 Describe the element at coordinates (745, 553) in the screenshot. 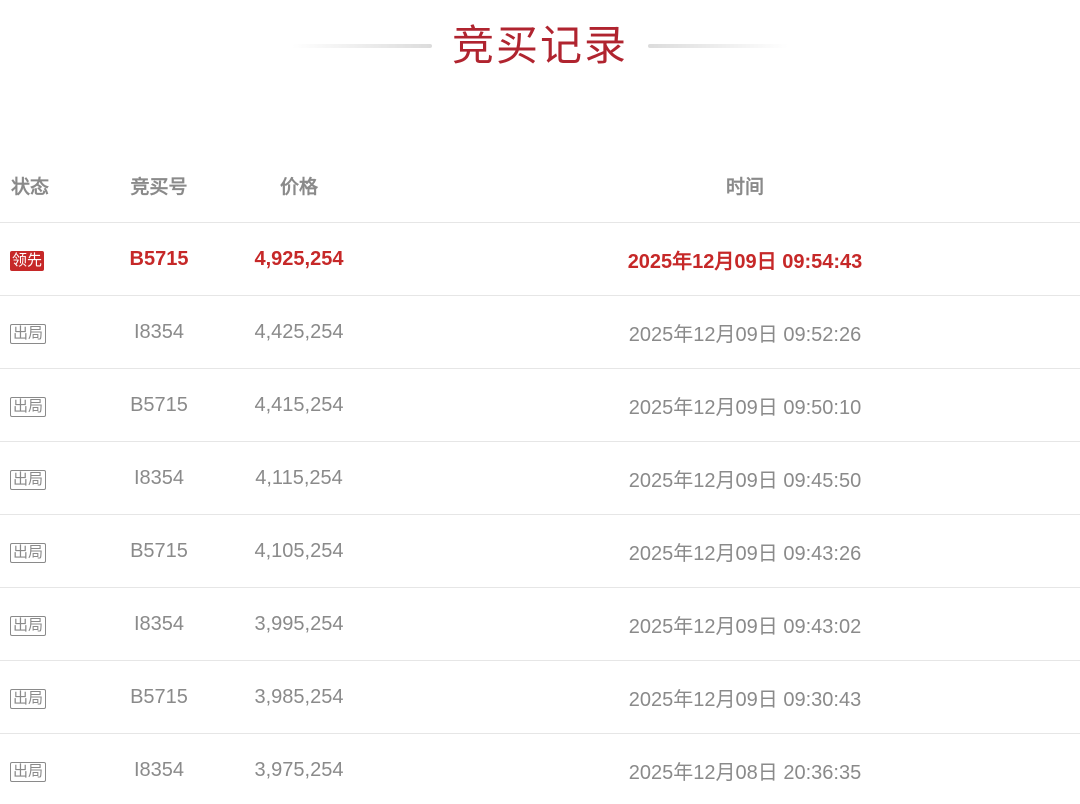

I see `time-cell: 2025年12月09日 09:43:26` at that location.